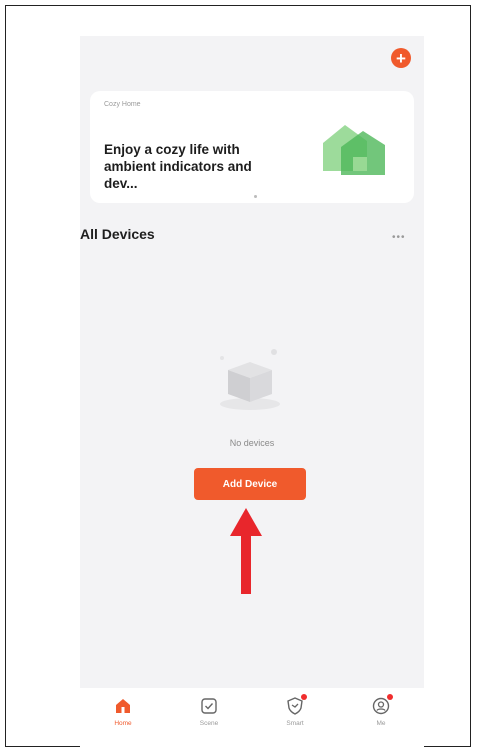 The image size is (477, 751). Describe the element at coordinates (255, 196) in the screenshot. I see `carousel-indicator` at that location.